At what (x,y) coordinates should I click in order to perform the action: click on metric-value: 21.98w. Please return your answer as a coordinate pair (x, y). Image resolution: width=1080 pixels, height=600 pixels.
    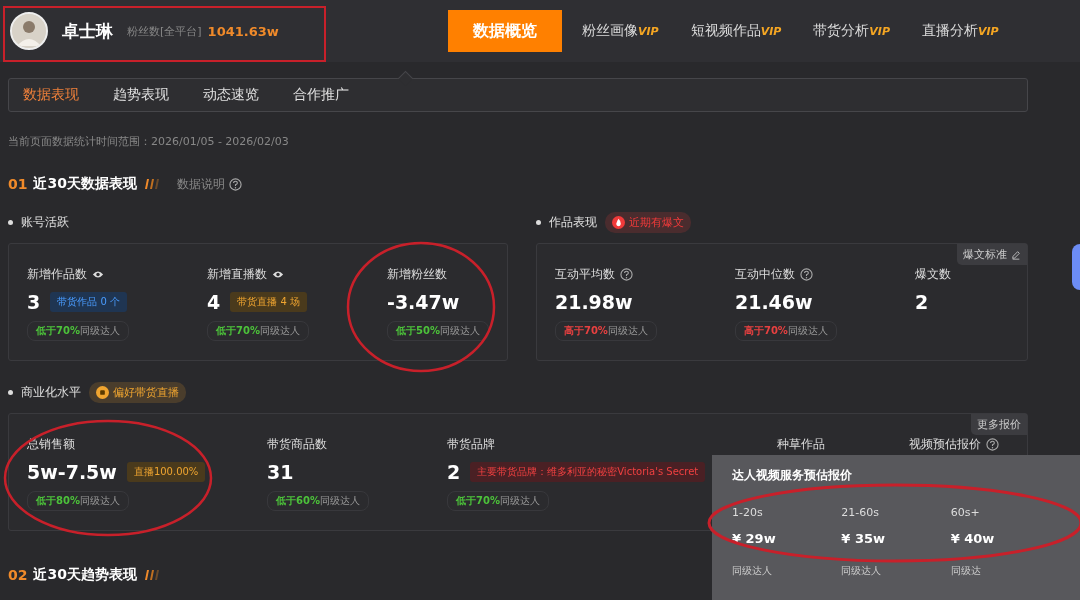
    Looking at the image, I should click on (593, 302).